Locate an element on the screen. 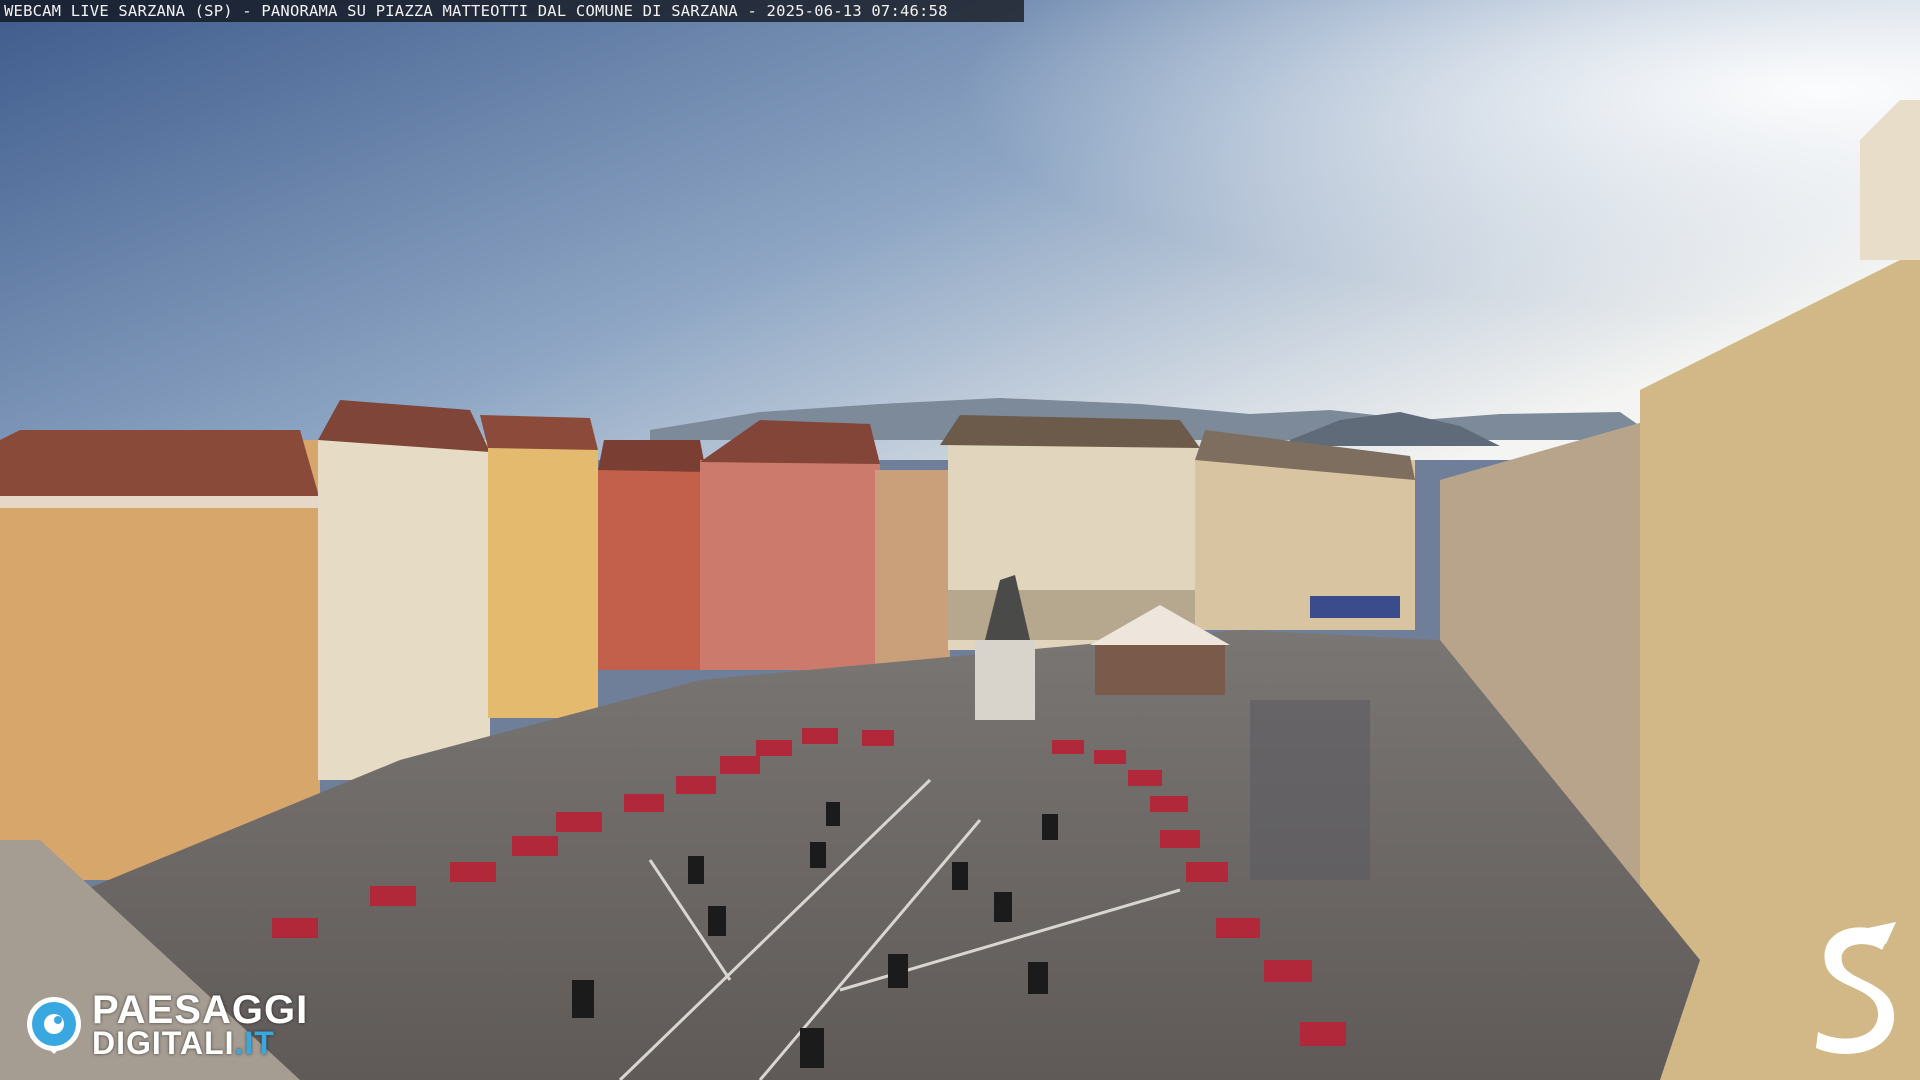 The image size is (1920, 1080). cafe-umbrellas is located at coordinates (1355, 607).